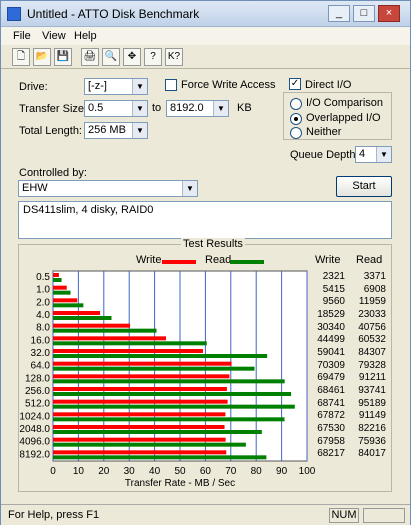  What do you see at coordinates (96, 108) in the screenshot?
I see `transfer-from-value: 0.5` at bounding box center [96, 108].